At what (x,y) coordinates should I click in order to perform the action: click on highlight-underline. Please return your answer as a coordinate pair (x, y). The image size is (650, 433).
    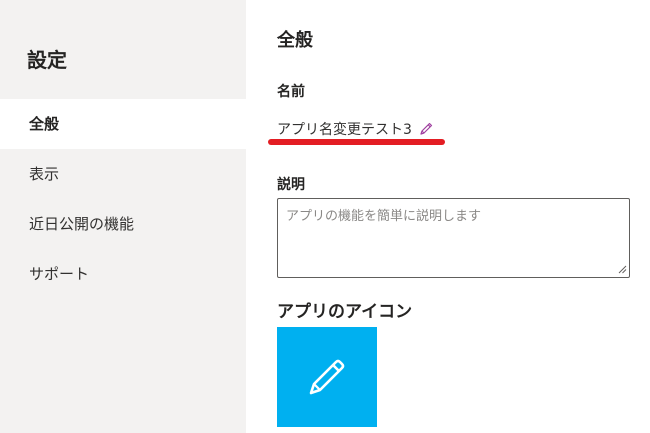
    Looking at the image, I should click on (356, 142).